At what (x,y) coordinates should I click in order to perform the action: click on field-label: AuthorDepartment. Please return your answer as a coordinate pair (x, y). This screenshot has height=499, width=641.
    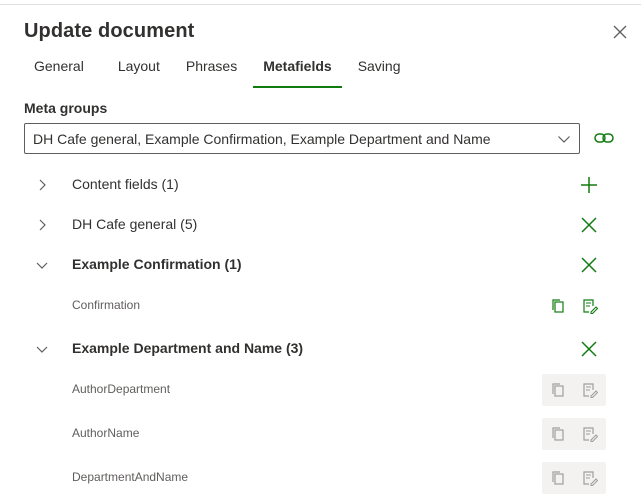
    Looking at the image, I should click on (121, 389).